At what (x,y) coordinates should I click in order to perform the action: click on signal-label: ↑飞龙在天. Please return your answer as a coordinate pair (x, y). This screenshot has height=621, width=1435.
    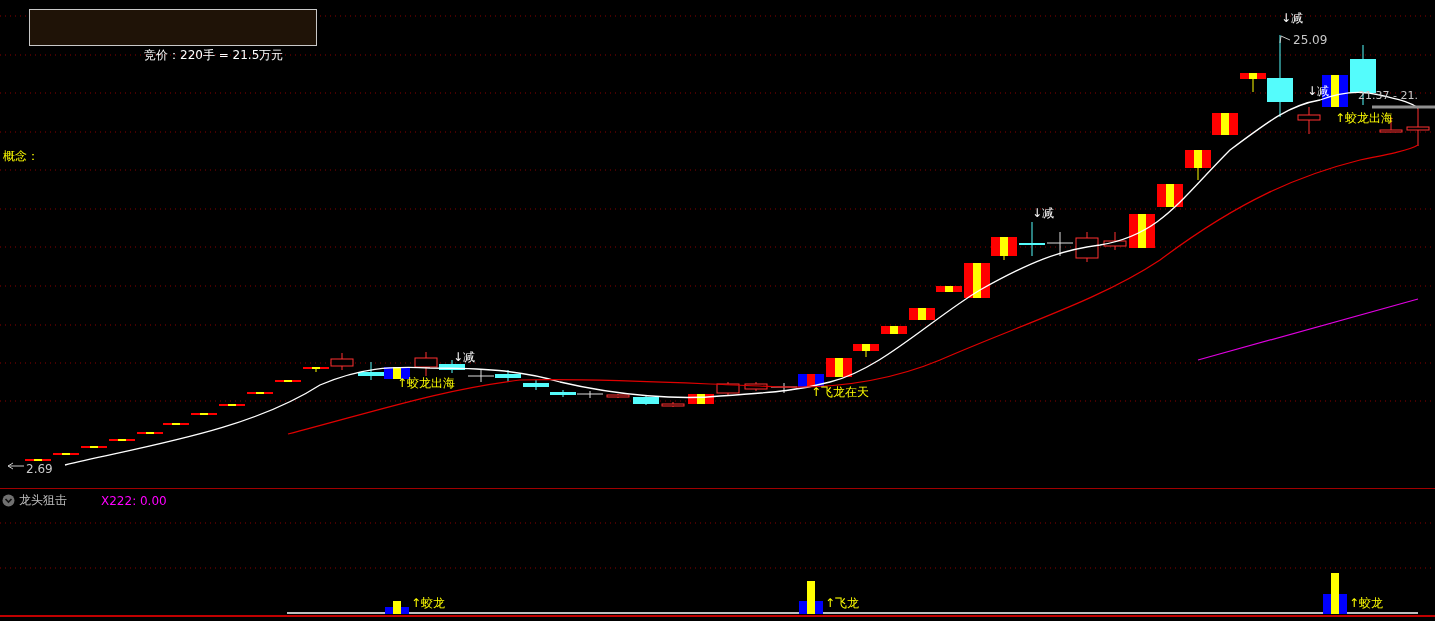
    Looking at the image, I should click on (840, 392).